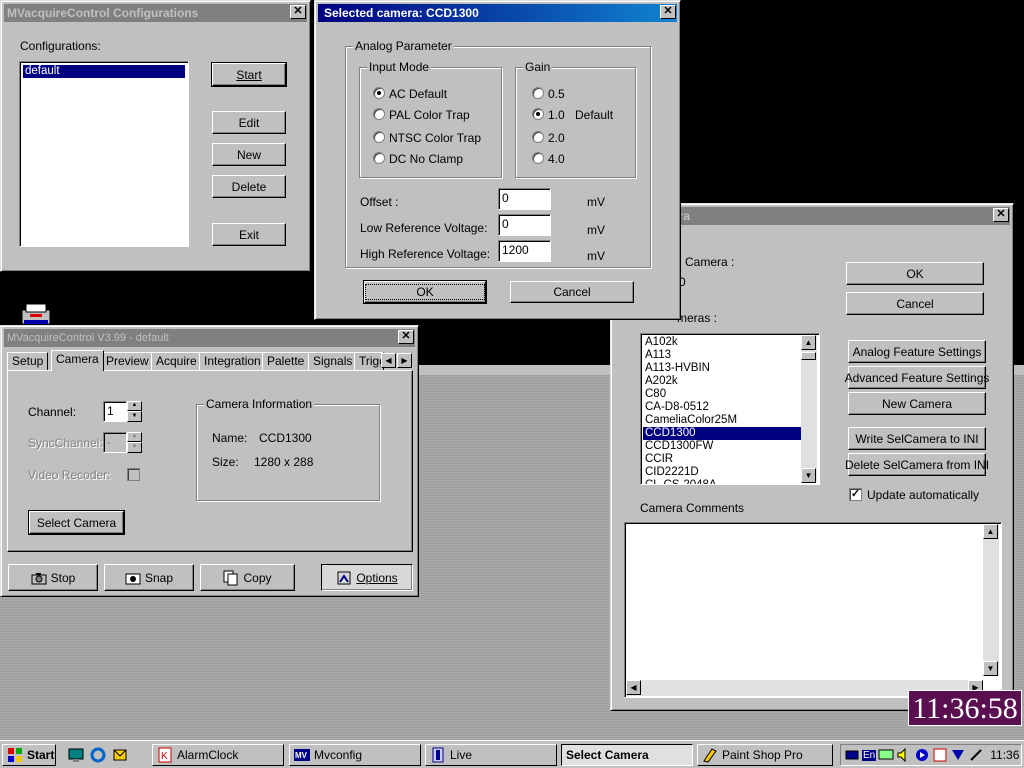  What do you see at coordinates (722, 407) in the screenshot?
I see `camera-list-item: CA-D8-0512` at bounding box center [722, 407].